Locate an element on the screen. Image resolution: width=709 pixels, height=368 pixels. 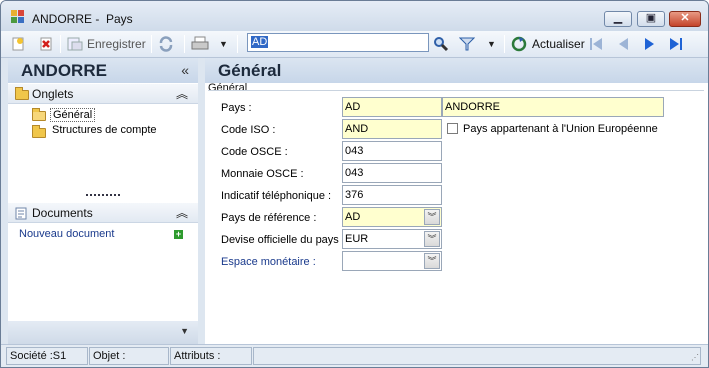
refresh-button: Actualiser is located at coordinates (548, 44).